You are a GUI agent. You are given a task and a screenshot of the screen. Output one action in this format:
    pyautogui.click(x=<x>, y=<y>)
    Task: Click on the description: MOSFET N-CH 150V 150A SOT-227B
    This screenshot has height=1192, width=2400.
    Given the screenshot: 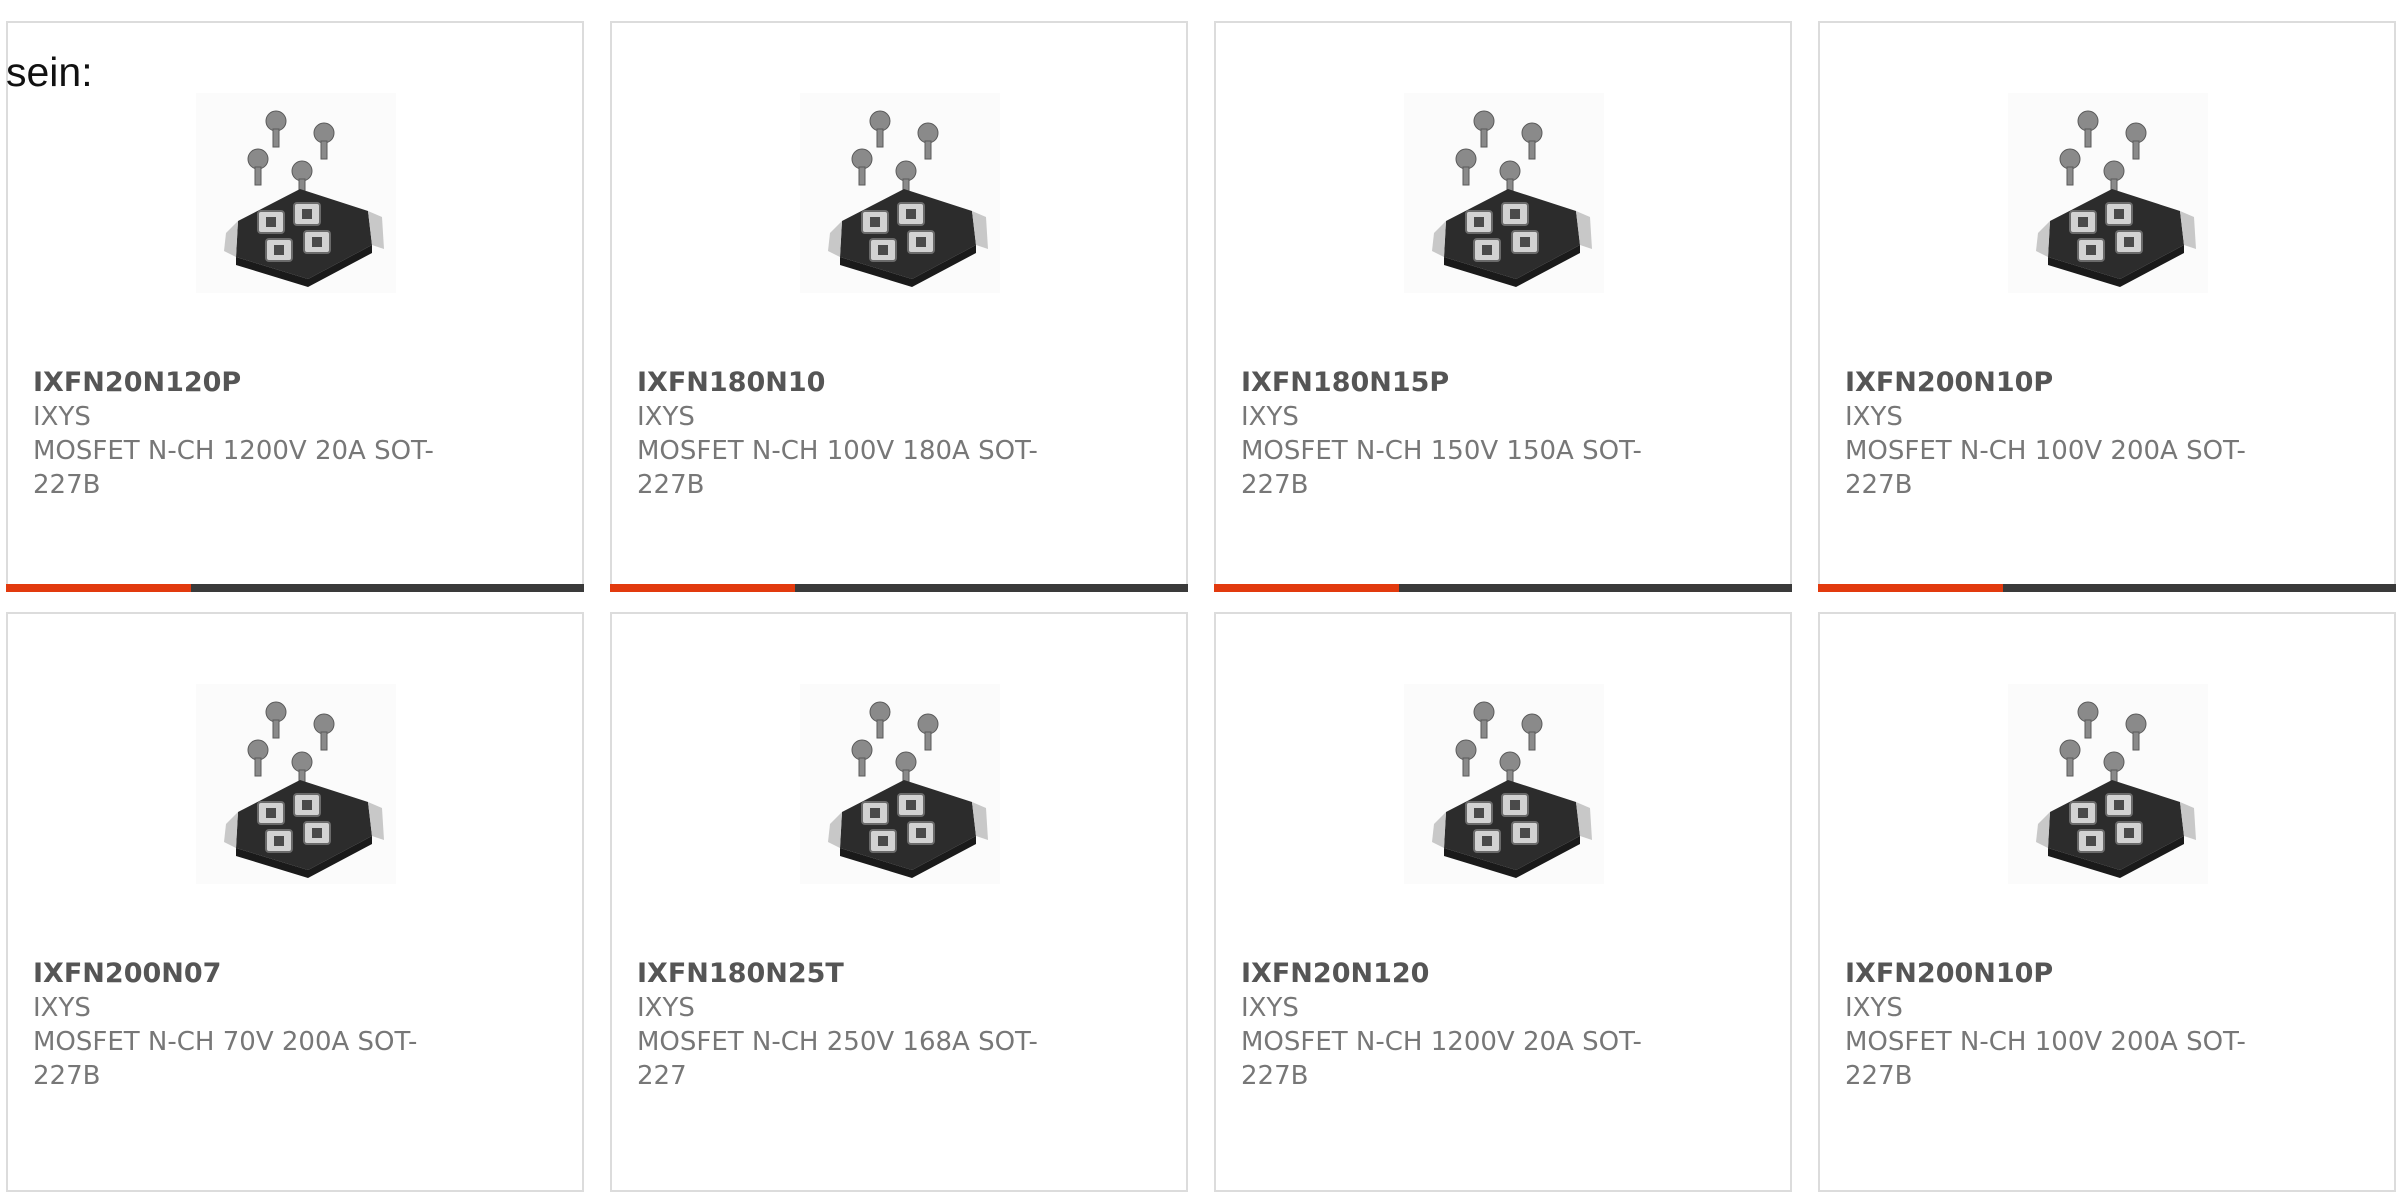 What is the action you would take?
    pyautogui.click(x=1441, y=468)
    